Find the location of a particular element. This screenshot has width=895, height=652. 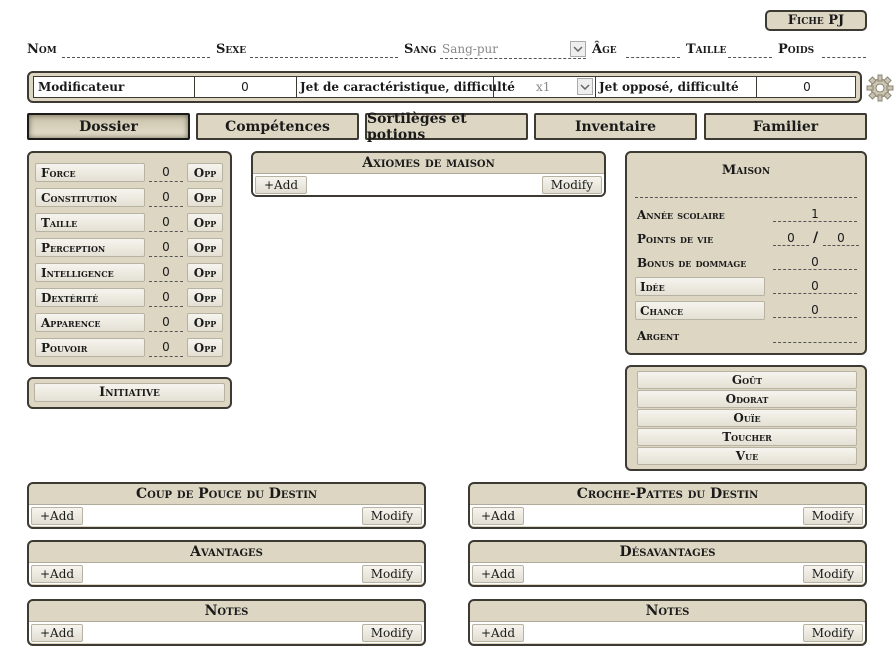

tab-familier: Familier is located at coordinates (785, 126).